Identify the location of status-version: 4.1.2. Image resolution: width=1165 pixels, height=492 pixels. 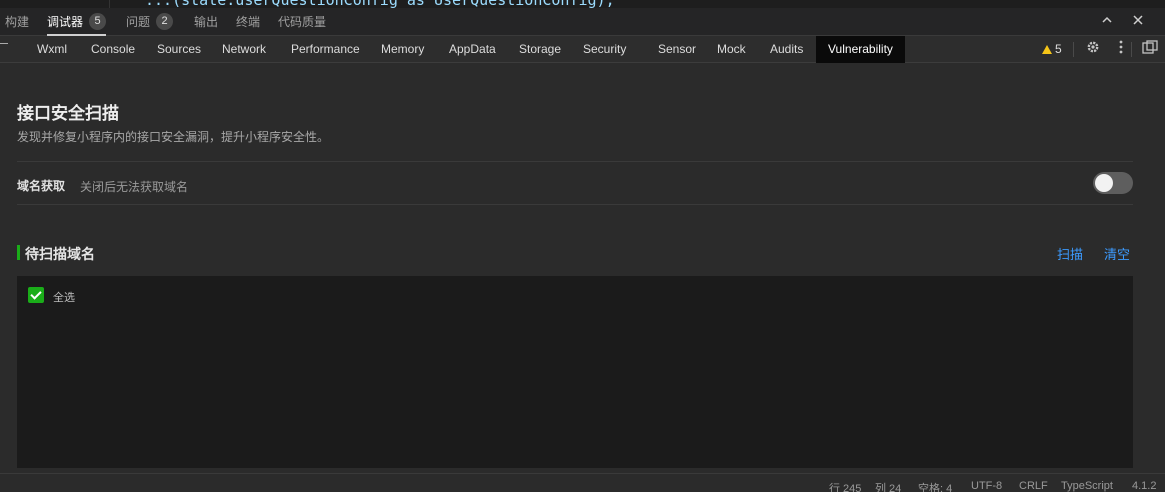
(1144, 486).